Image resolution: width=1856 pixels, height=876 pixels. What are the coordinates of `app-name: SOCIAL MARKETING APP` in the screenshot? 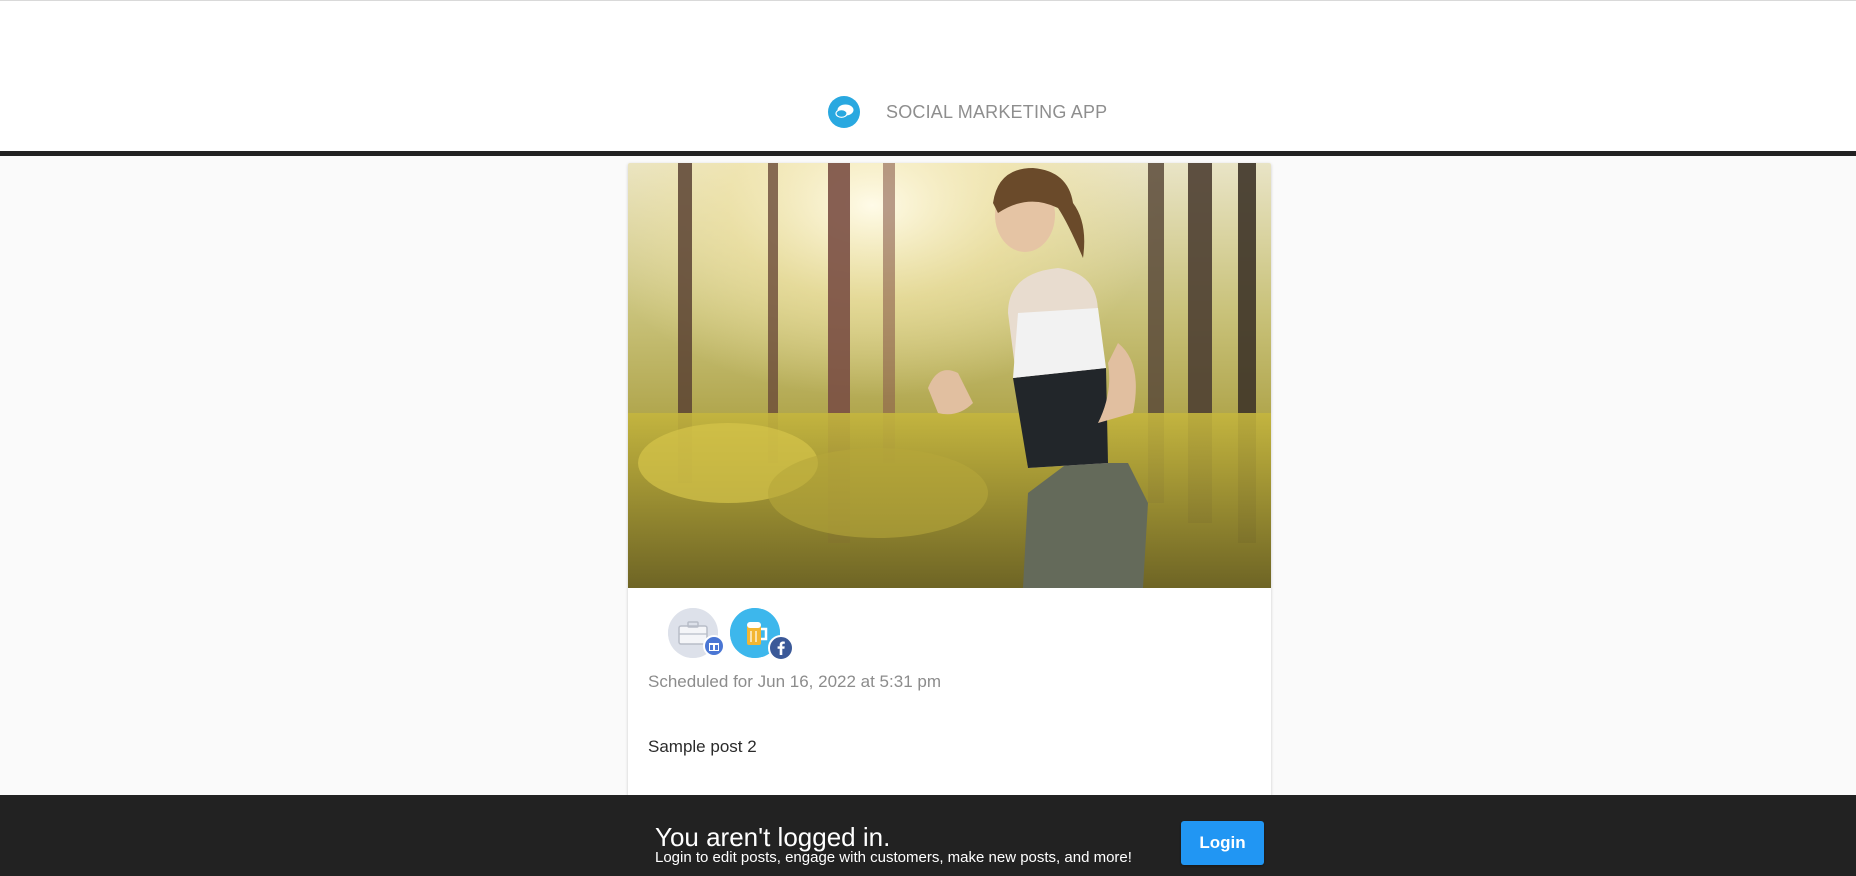 It's located at (997, 111).